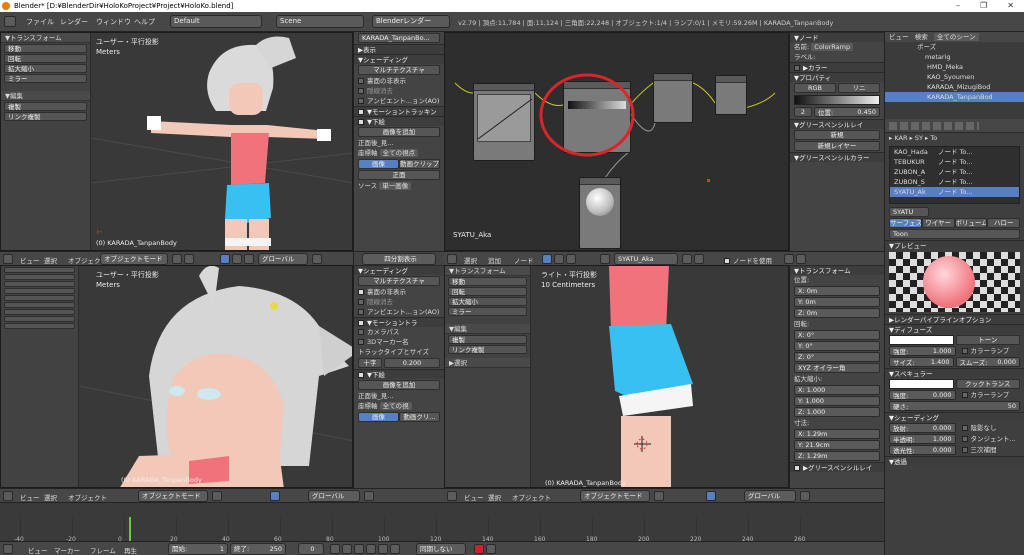 This screenshot has height=555, width=1024. Describe the element at coordinates (837, 335) in the screenshot. I see `rotation-x-field: X: 0°` at that location.